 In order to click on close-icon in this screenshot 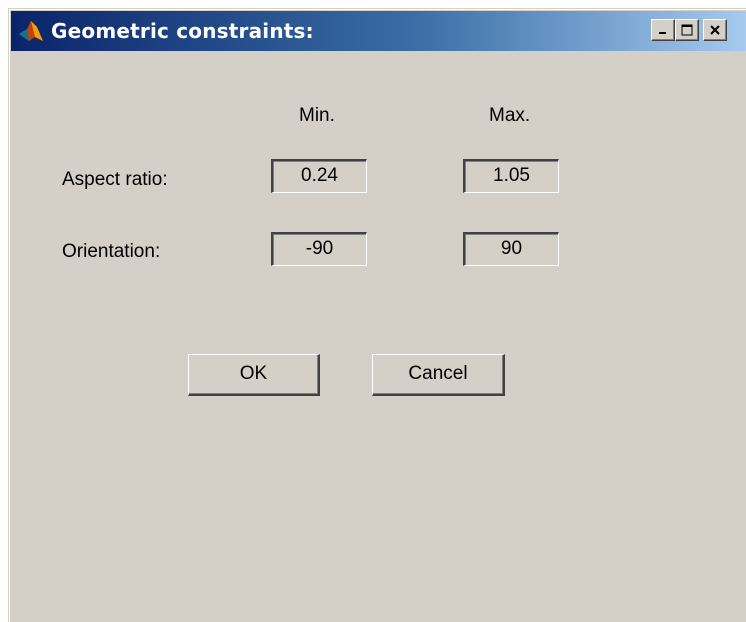, I will do `click(715, 30)`.